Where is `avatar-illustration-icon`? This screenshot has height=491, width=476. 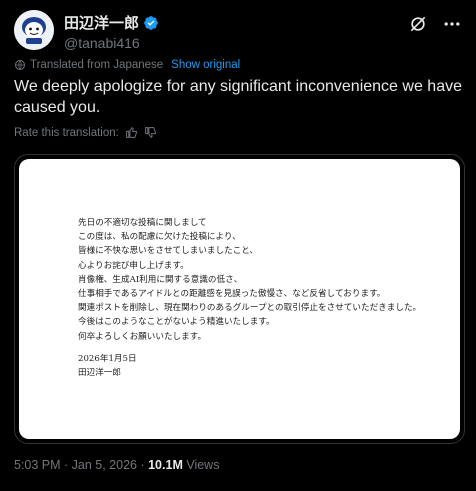
avatar-illustration-icon is located at coordinates (34, 30).